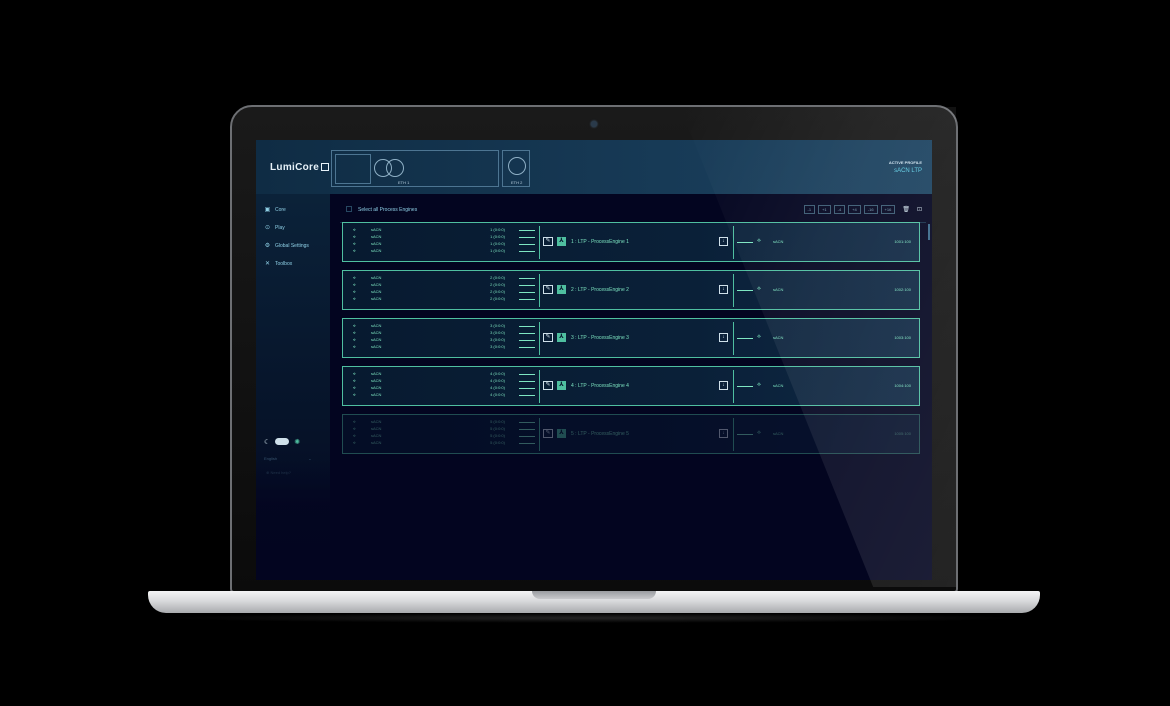 This screenshot has width=1170, height=706. Describe the element at coordinates (854, 209) in the screenshot. I see `step-plus-4-button: +4` at that location.